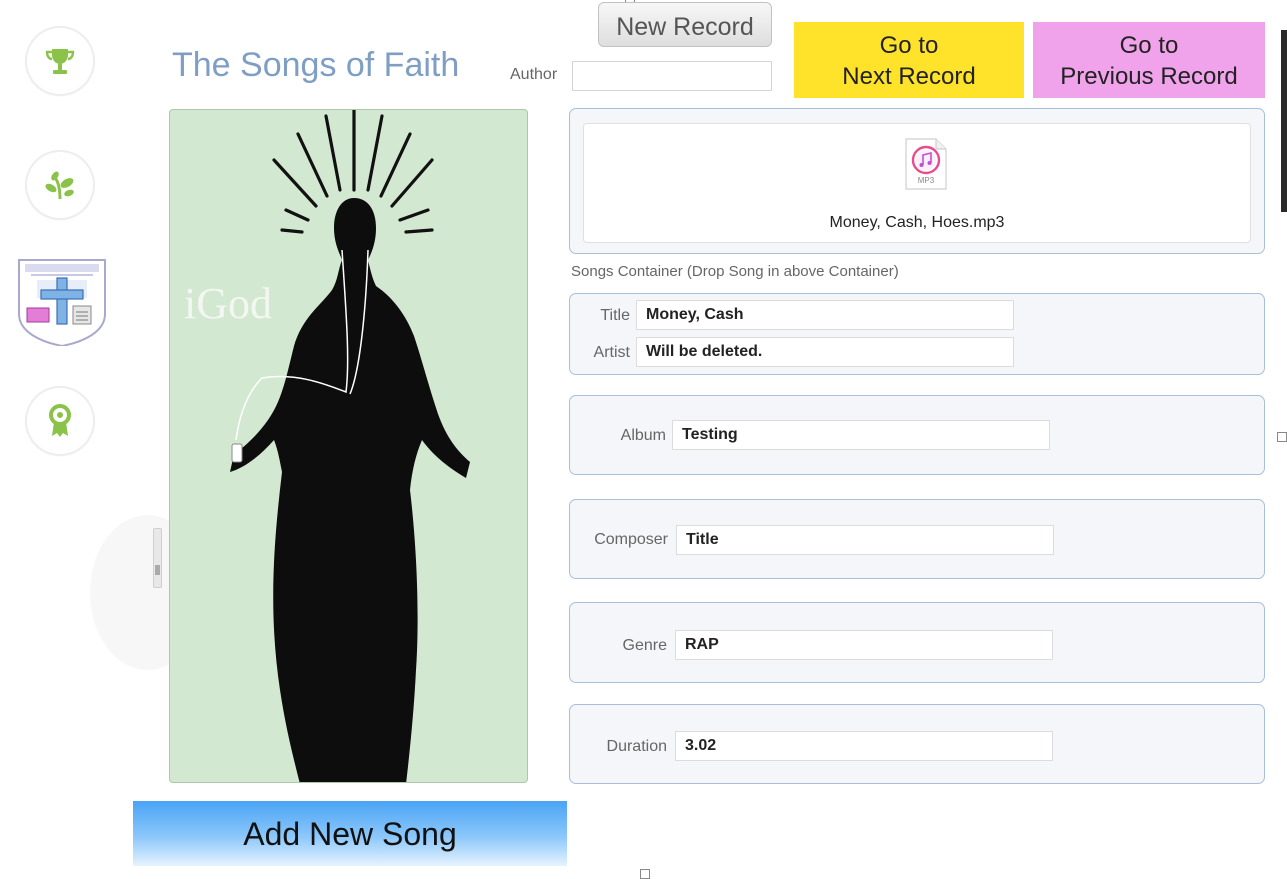 This screenshot has width=1287, height=879. I want to click on song-drop-zone: MP3 Money, Cash, Hoes.mp3, so click(917, 183).